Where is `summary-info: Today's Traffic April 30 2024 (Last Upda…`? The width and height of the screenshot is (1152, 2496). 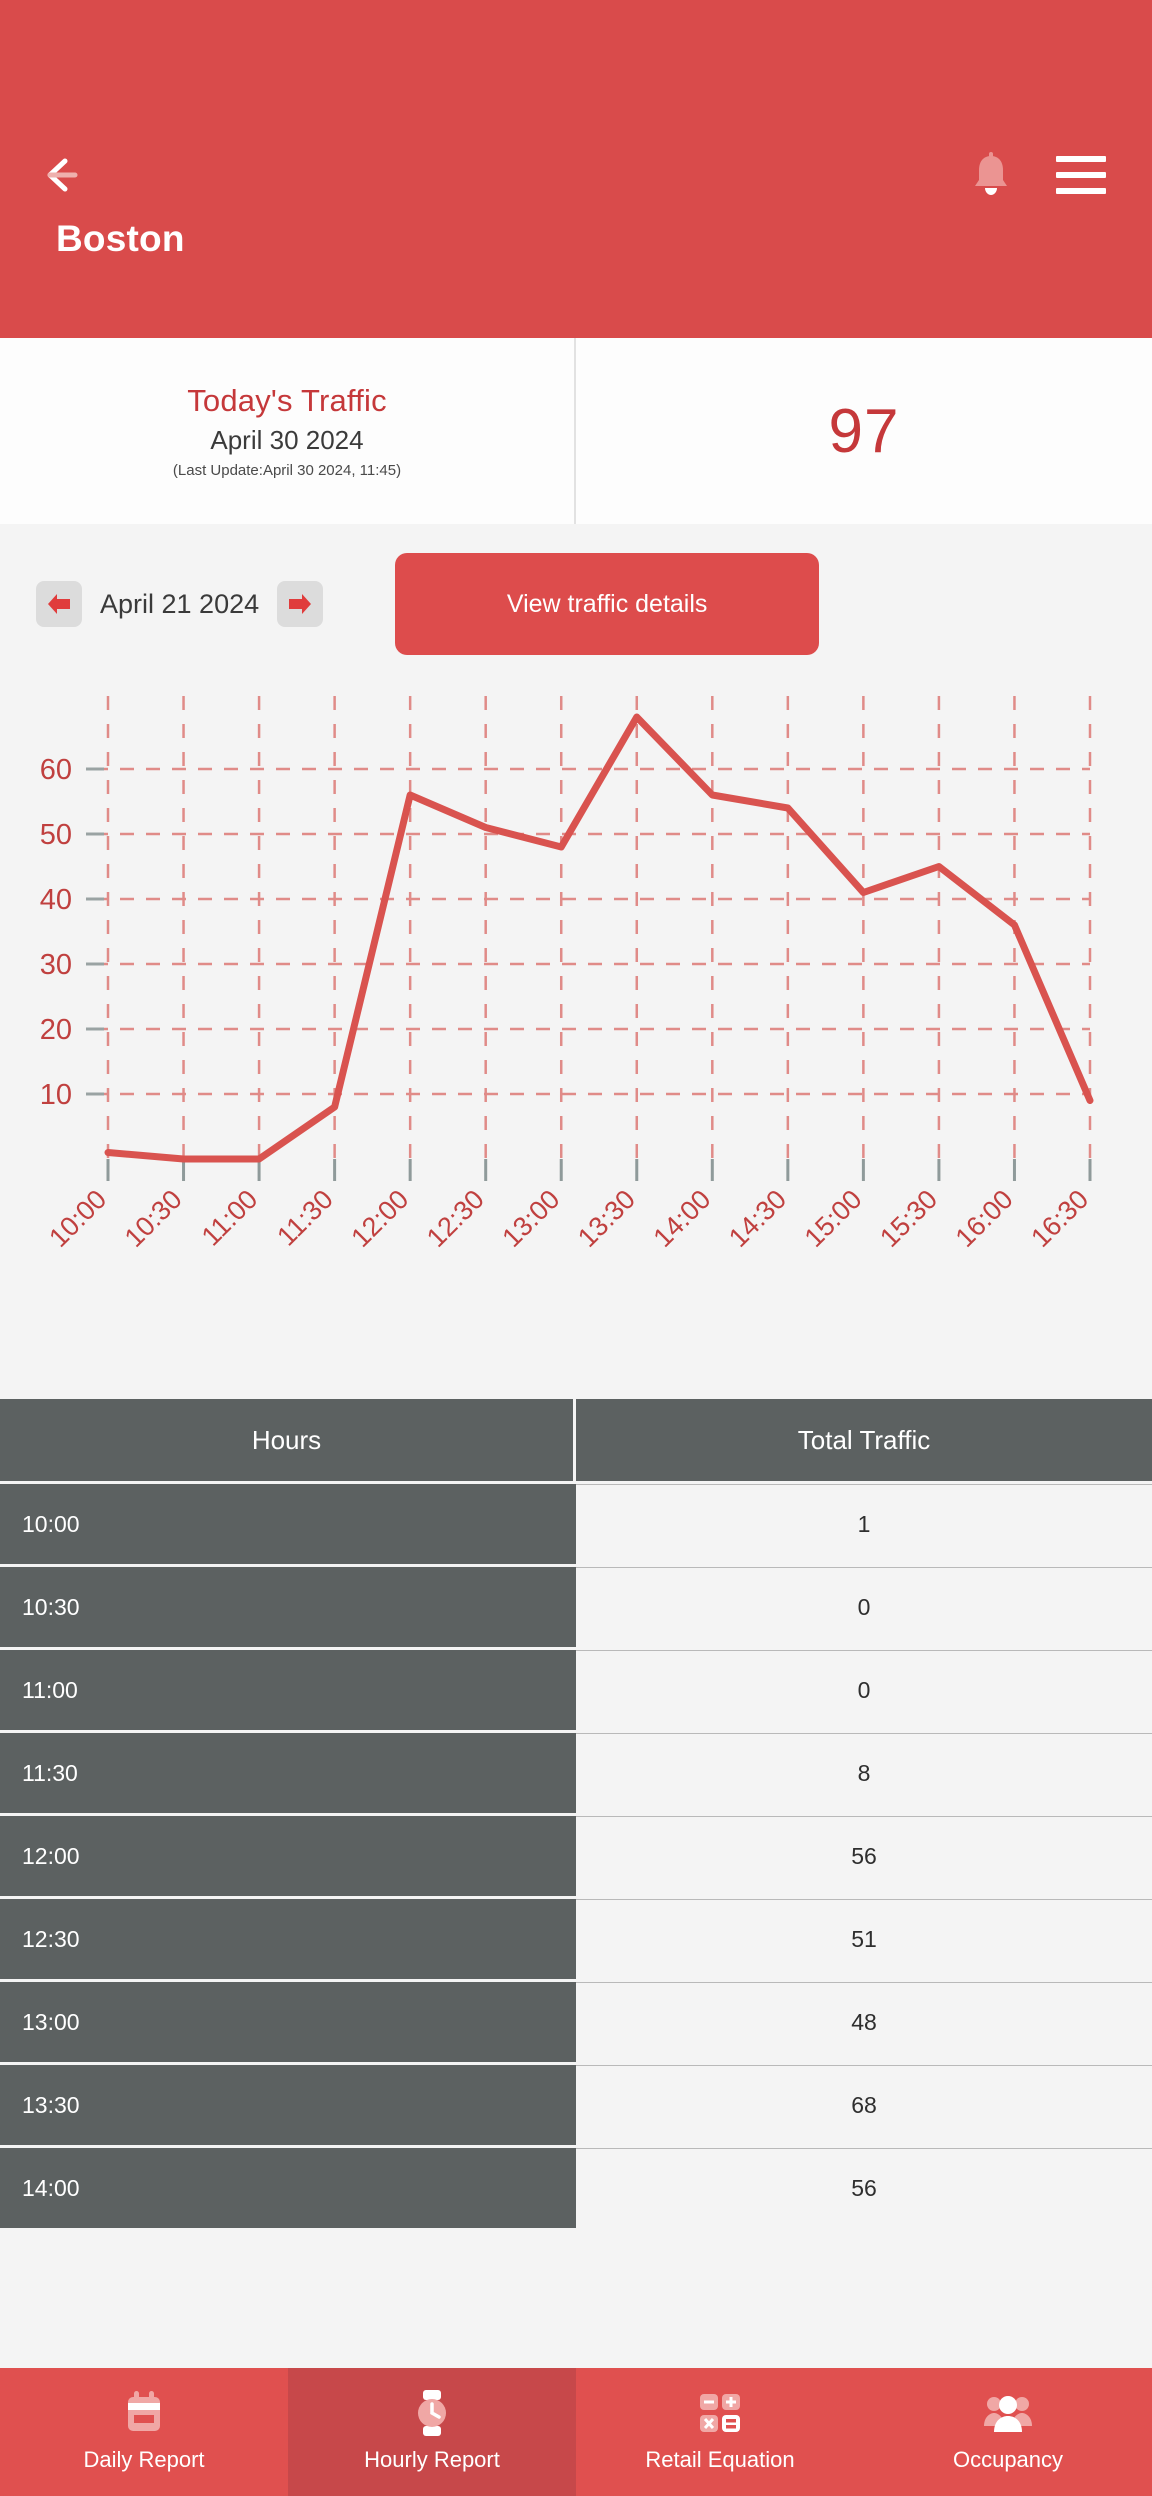 summary-info: Today's Traffic April 30 2024 (Last Upda… is located at coordinates (288, 431).